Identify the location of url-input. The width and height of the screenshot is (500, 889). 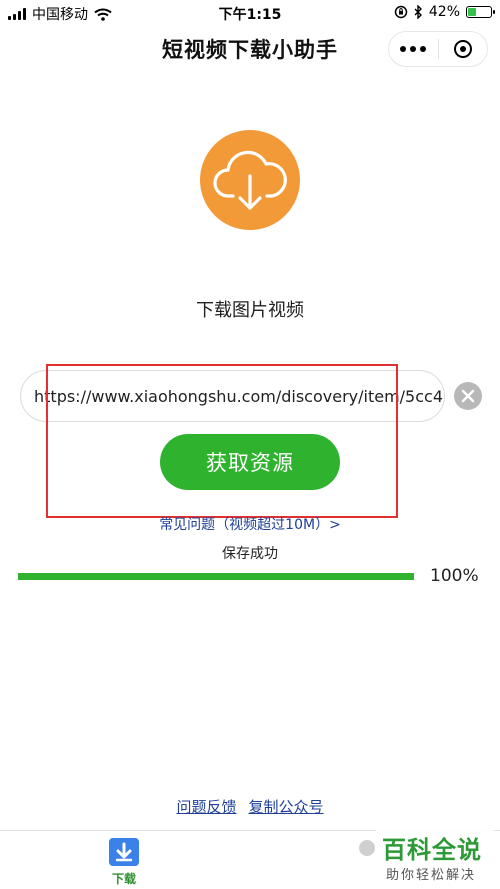
(232, 396).